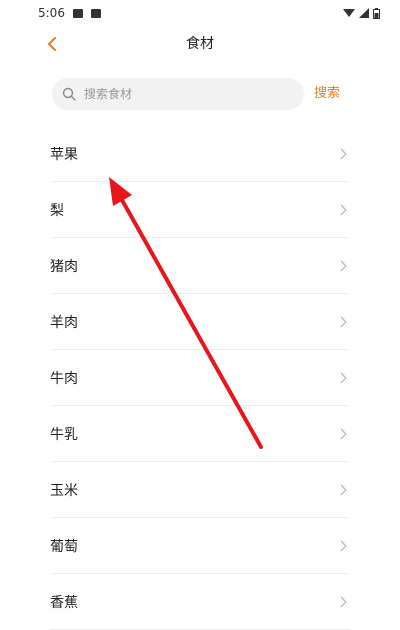  I want to click on gallery-notification-icon, so click(77, 13).